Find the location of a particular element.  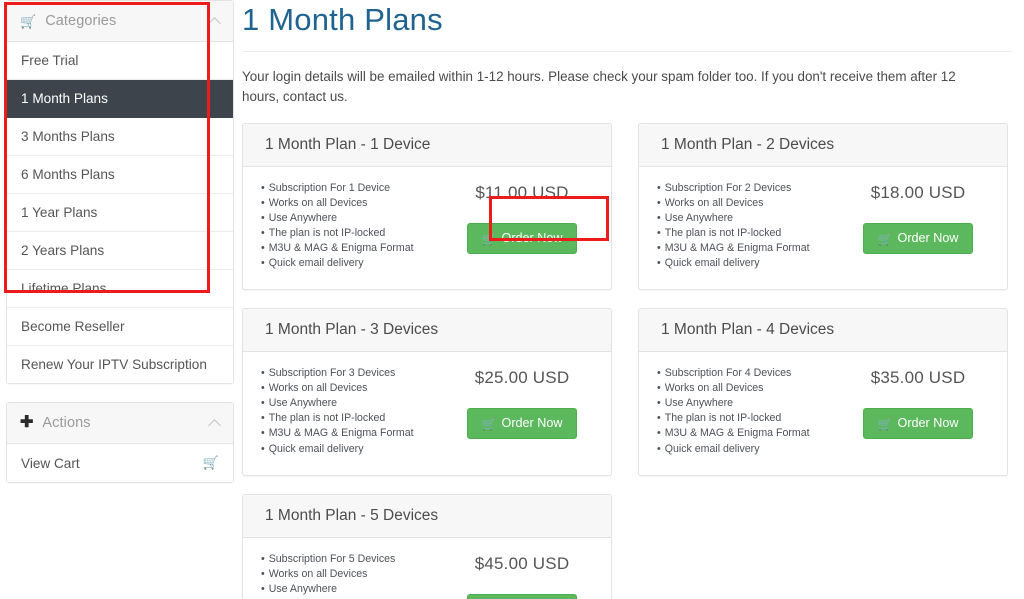

actions-nav-list: View Cart 🛒 is located at coordinates (120, 463).